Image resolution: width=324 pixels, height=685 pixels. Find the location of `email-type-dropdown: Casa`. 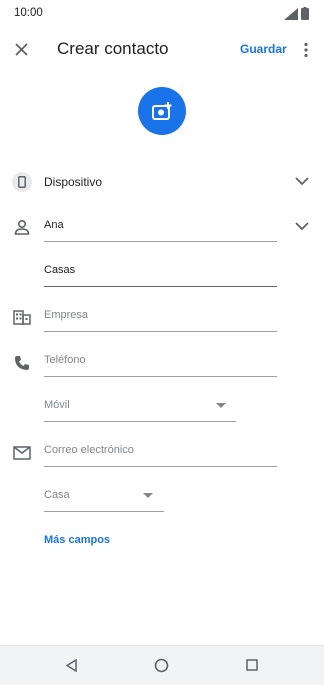

email-type-dropdown: Casa is located at coordinates (104, 496).